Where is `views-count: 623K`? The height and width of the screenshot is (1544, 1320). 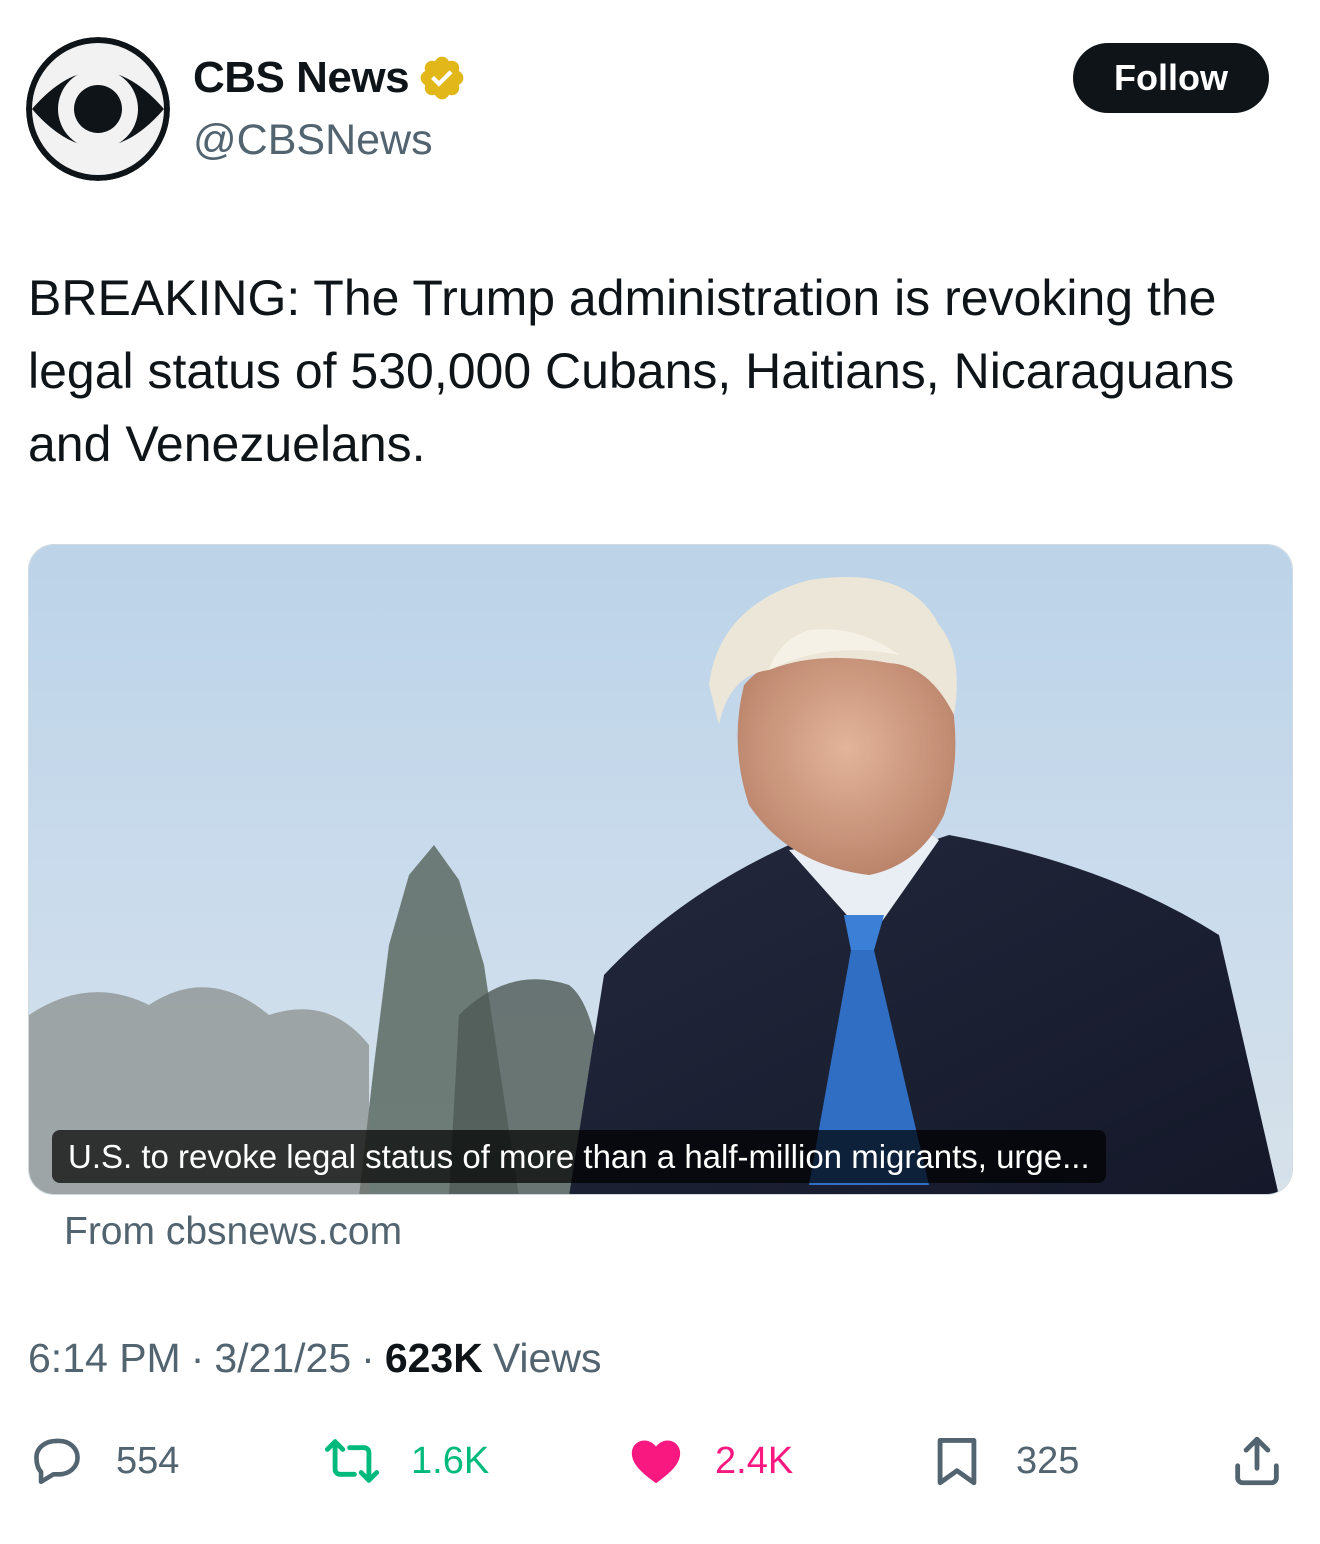
views-count: 623K is located at coordinates (434, 1358).